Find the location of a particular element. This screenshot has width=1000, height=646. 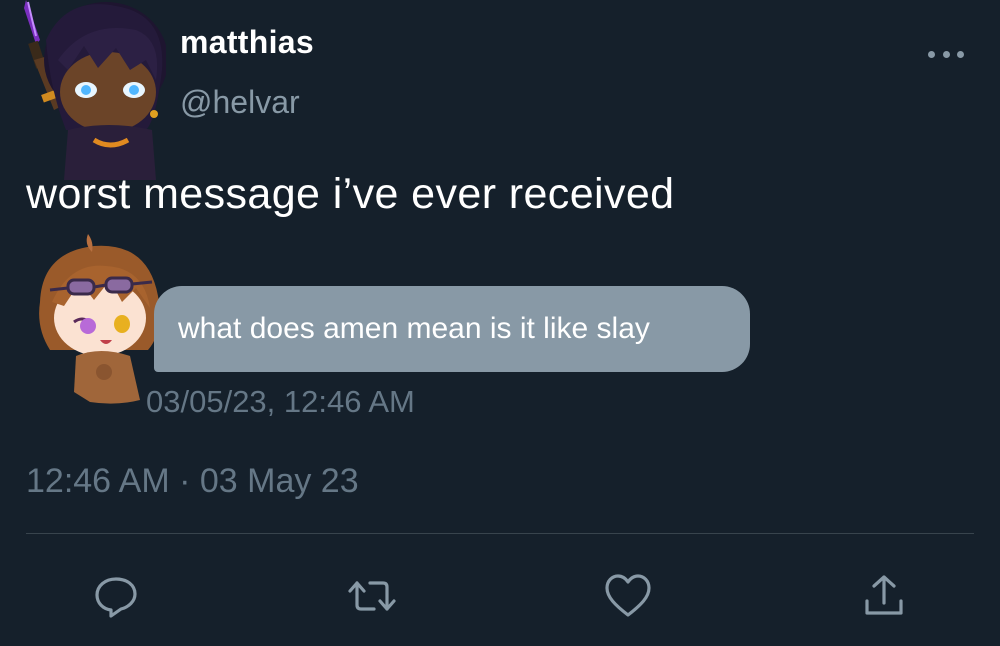

tweet-timestamp: 12:46 AM · 03 May 23 is located at coordinates (192, 481).